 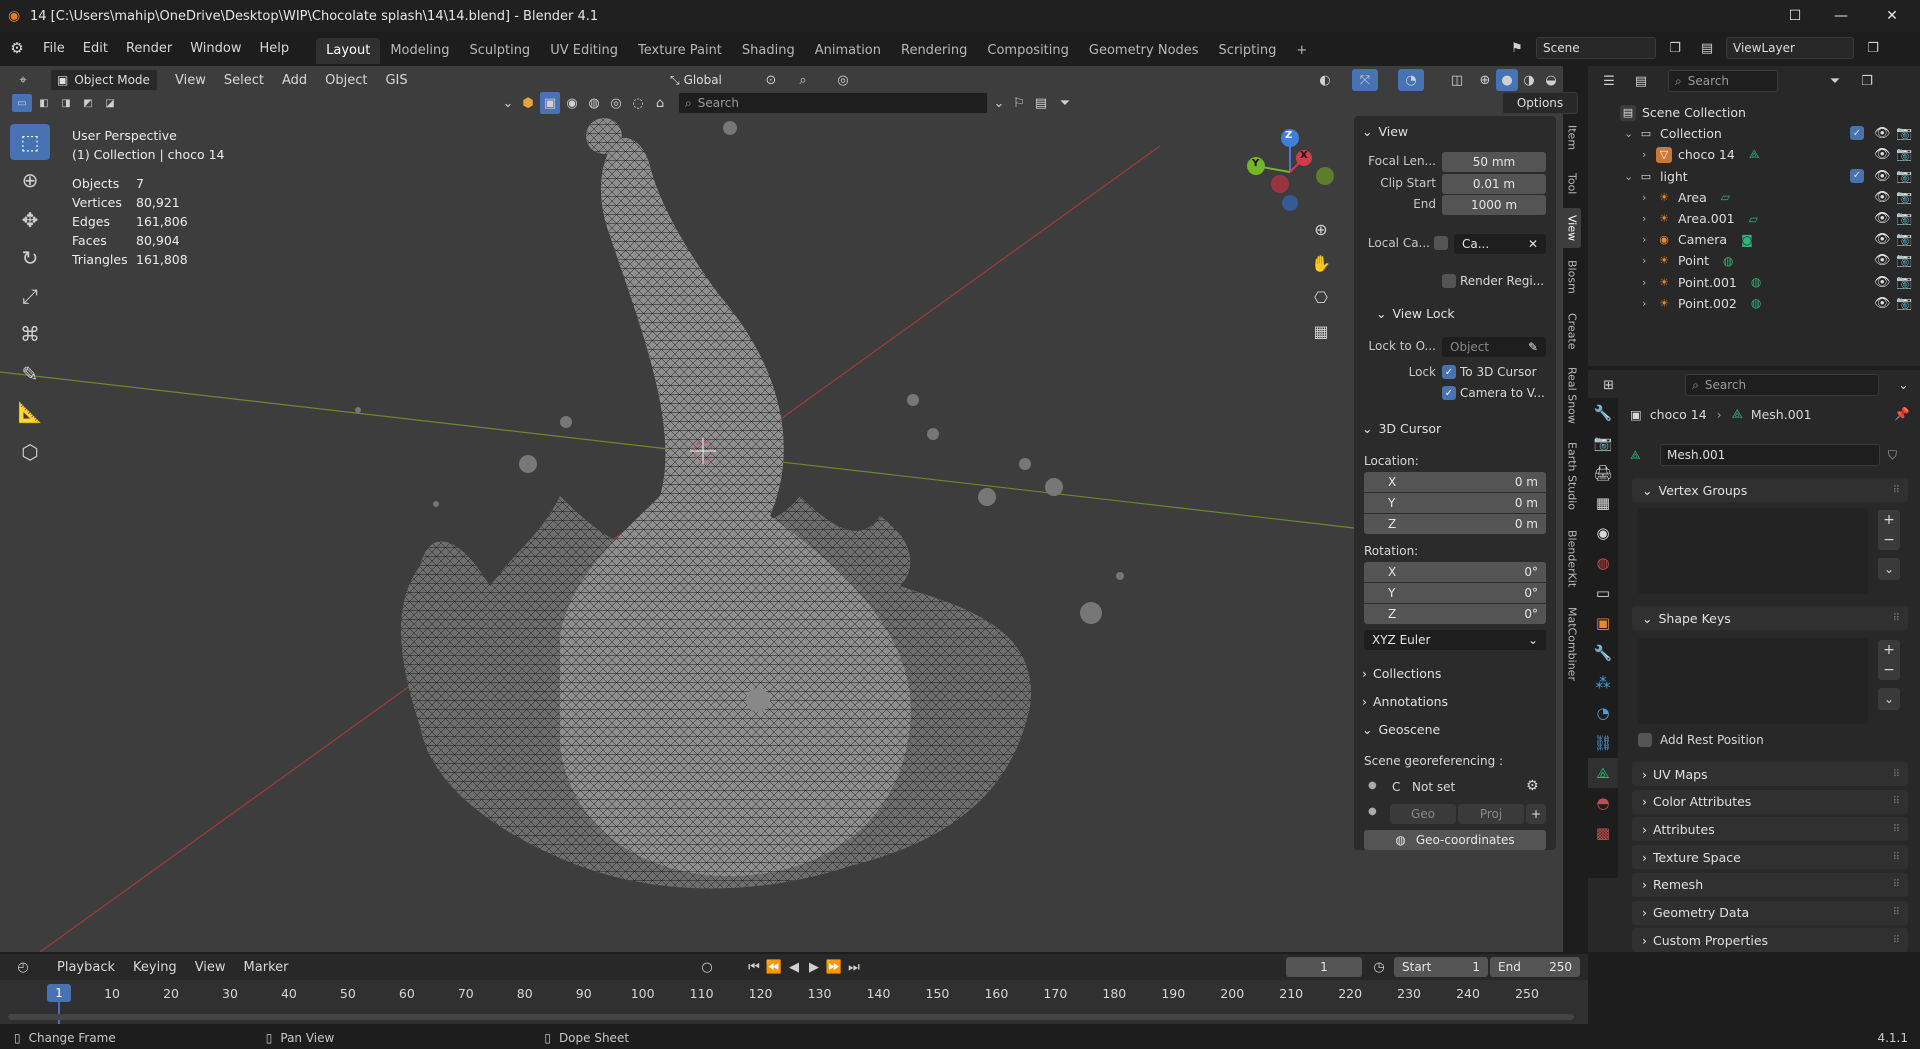 What do you see at coordinates (1405, 701) in the screenshot?
I see `annotations-section-header: › Annotations` at bounding box center [1405, 701].